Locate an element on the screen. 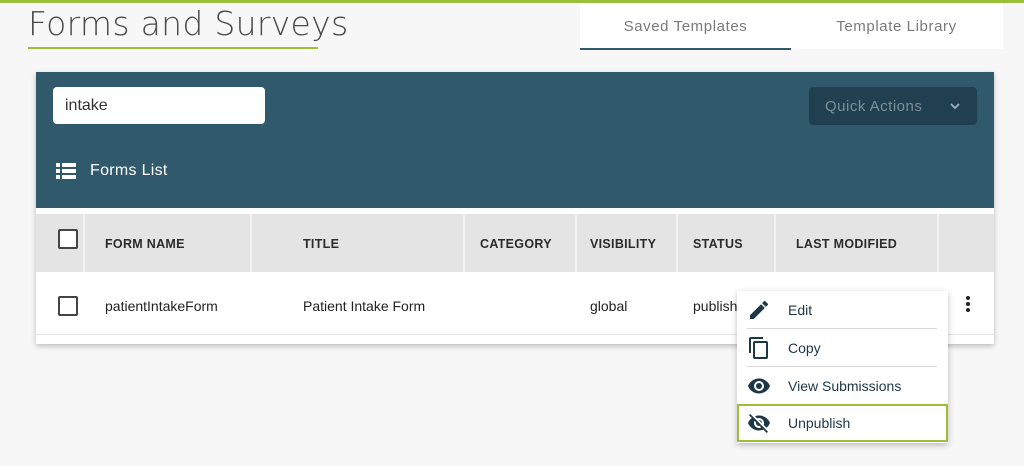  cell-status: publish is located at coordinates (715, 306).